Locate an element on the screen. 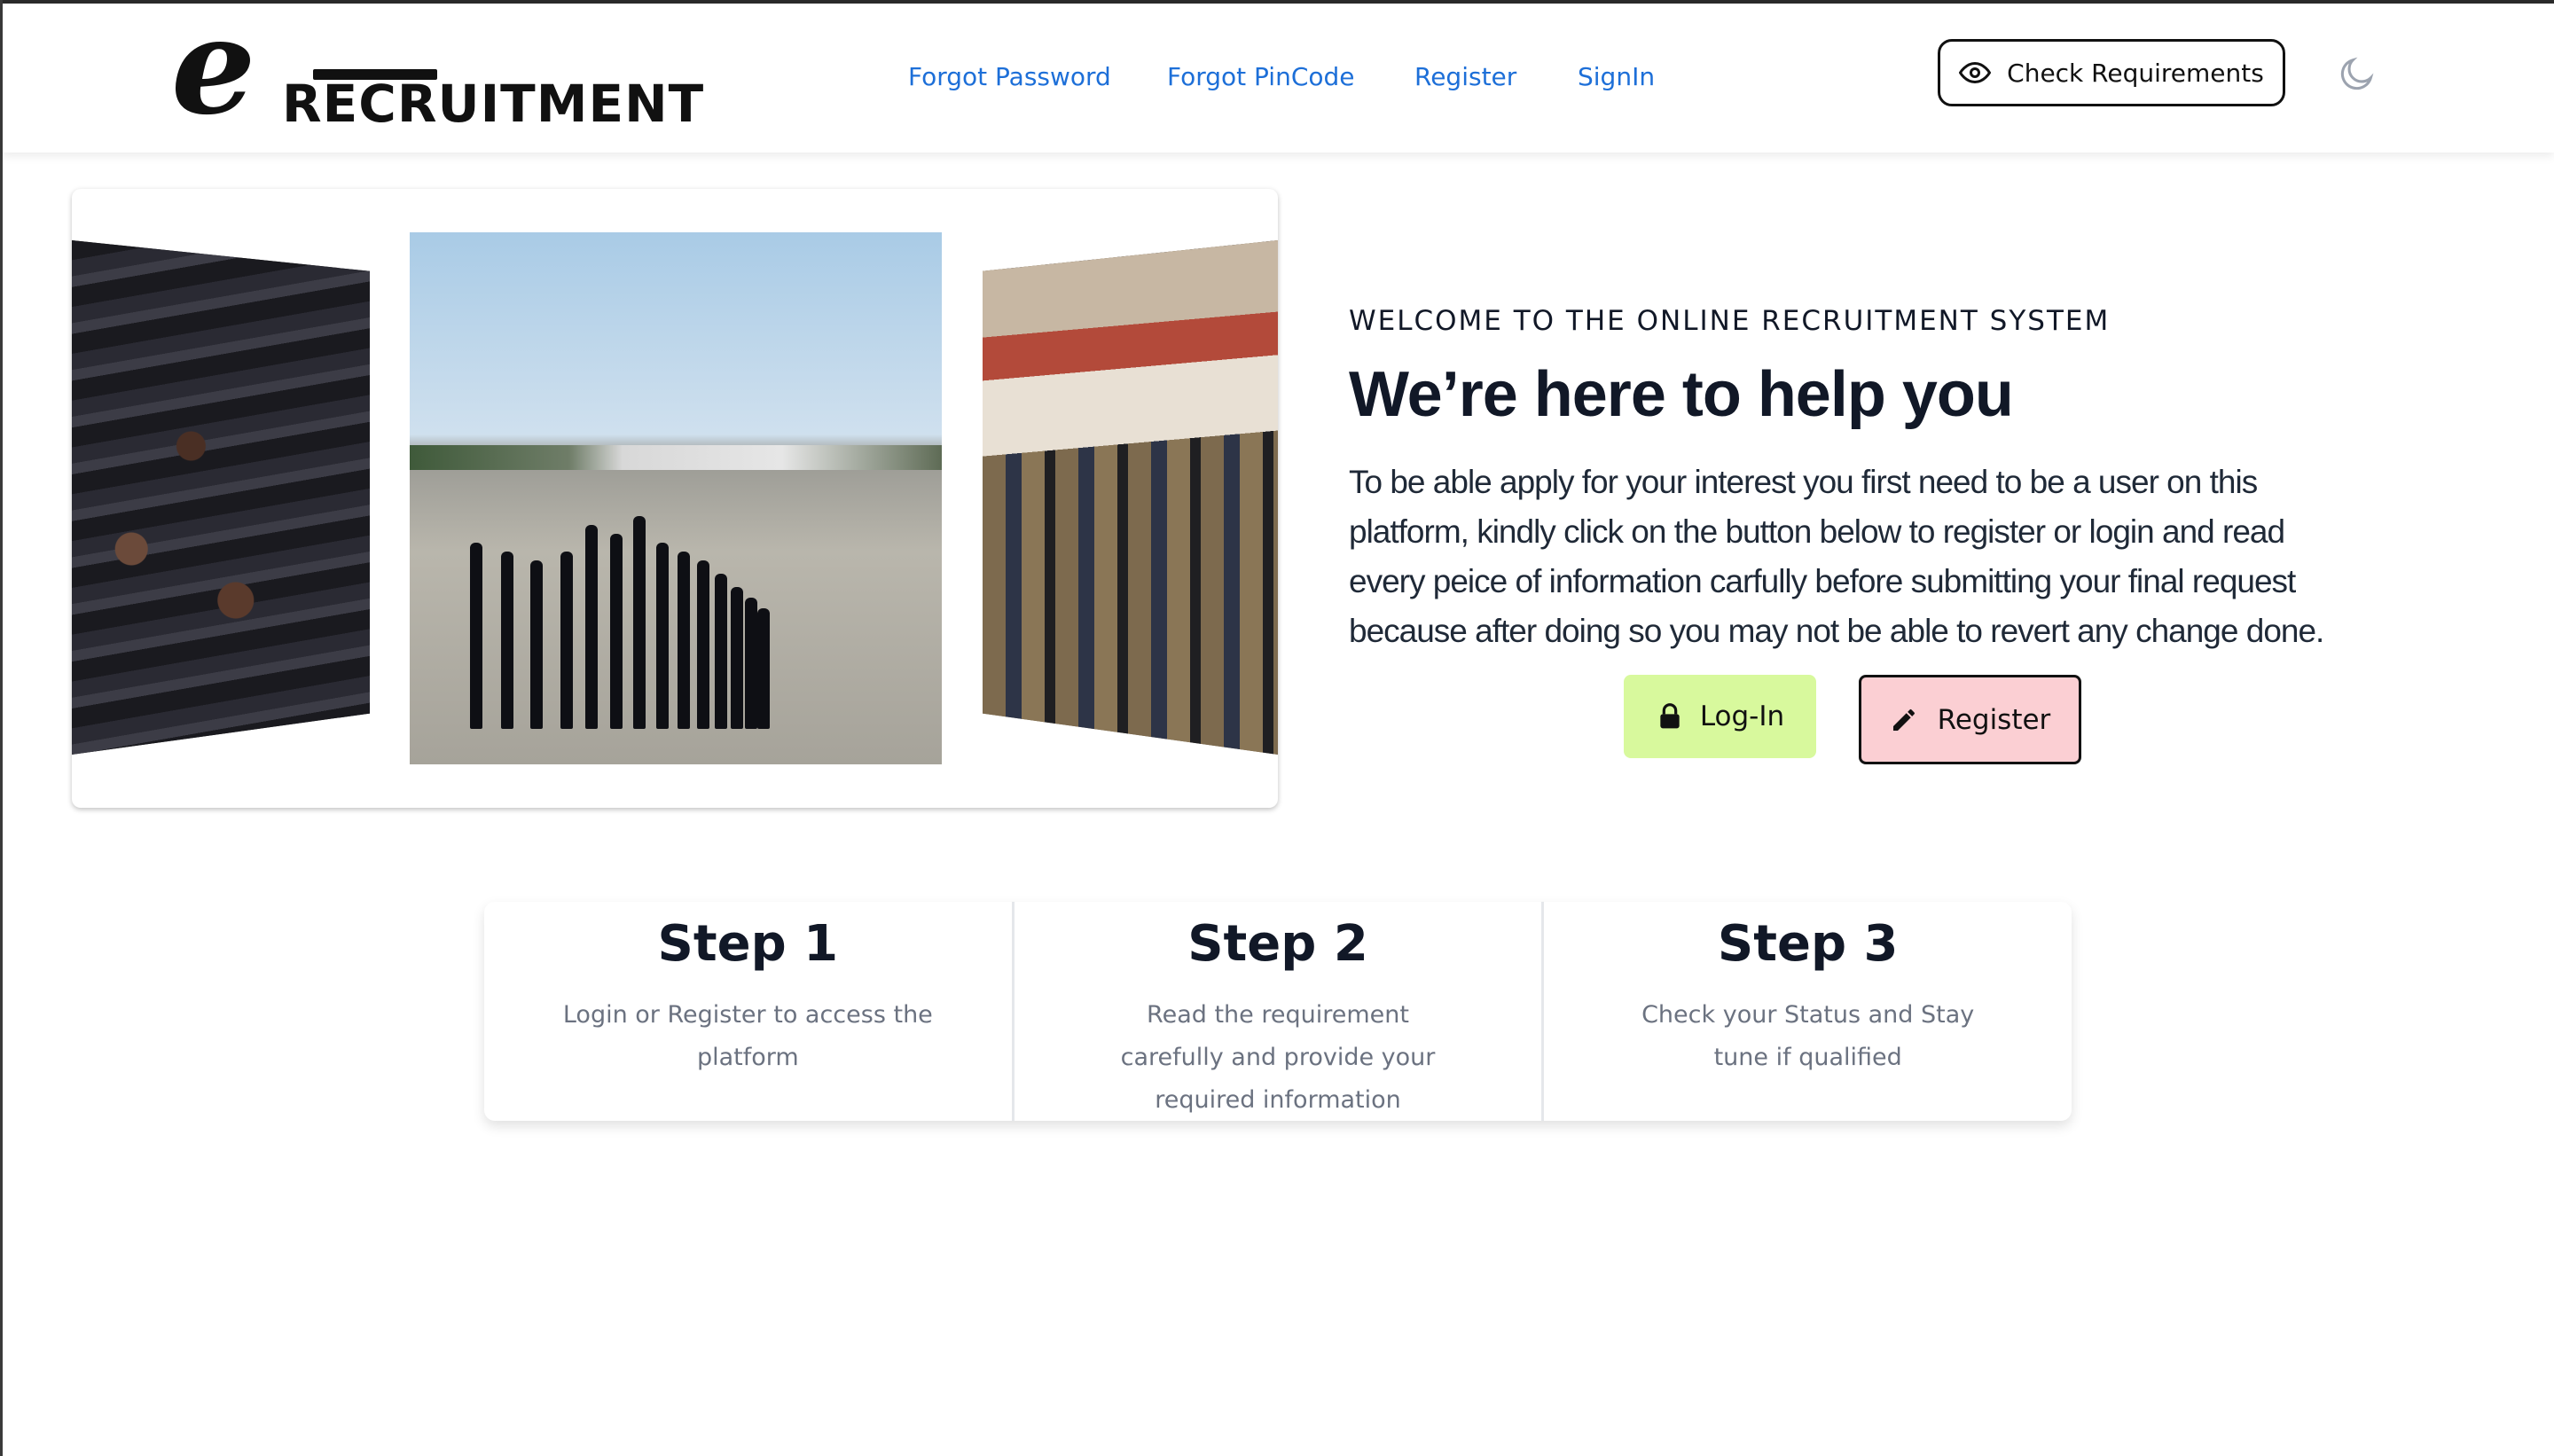 The image size is (2554, 1456). eye-icon is located at coordinates (1975, 72).